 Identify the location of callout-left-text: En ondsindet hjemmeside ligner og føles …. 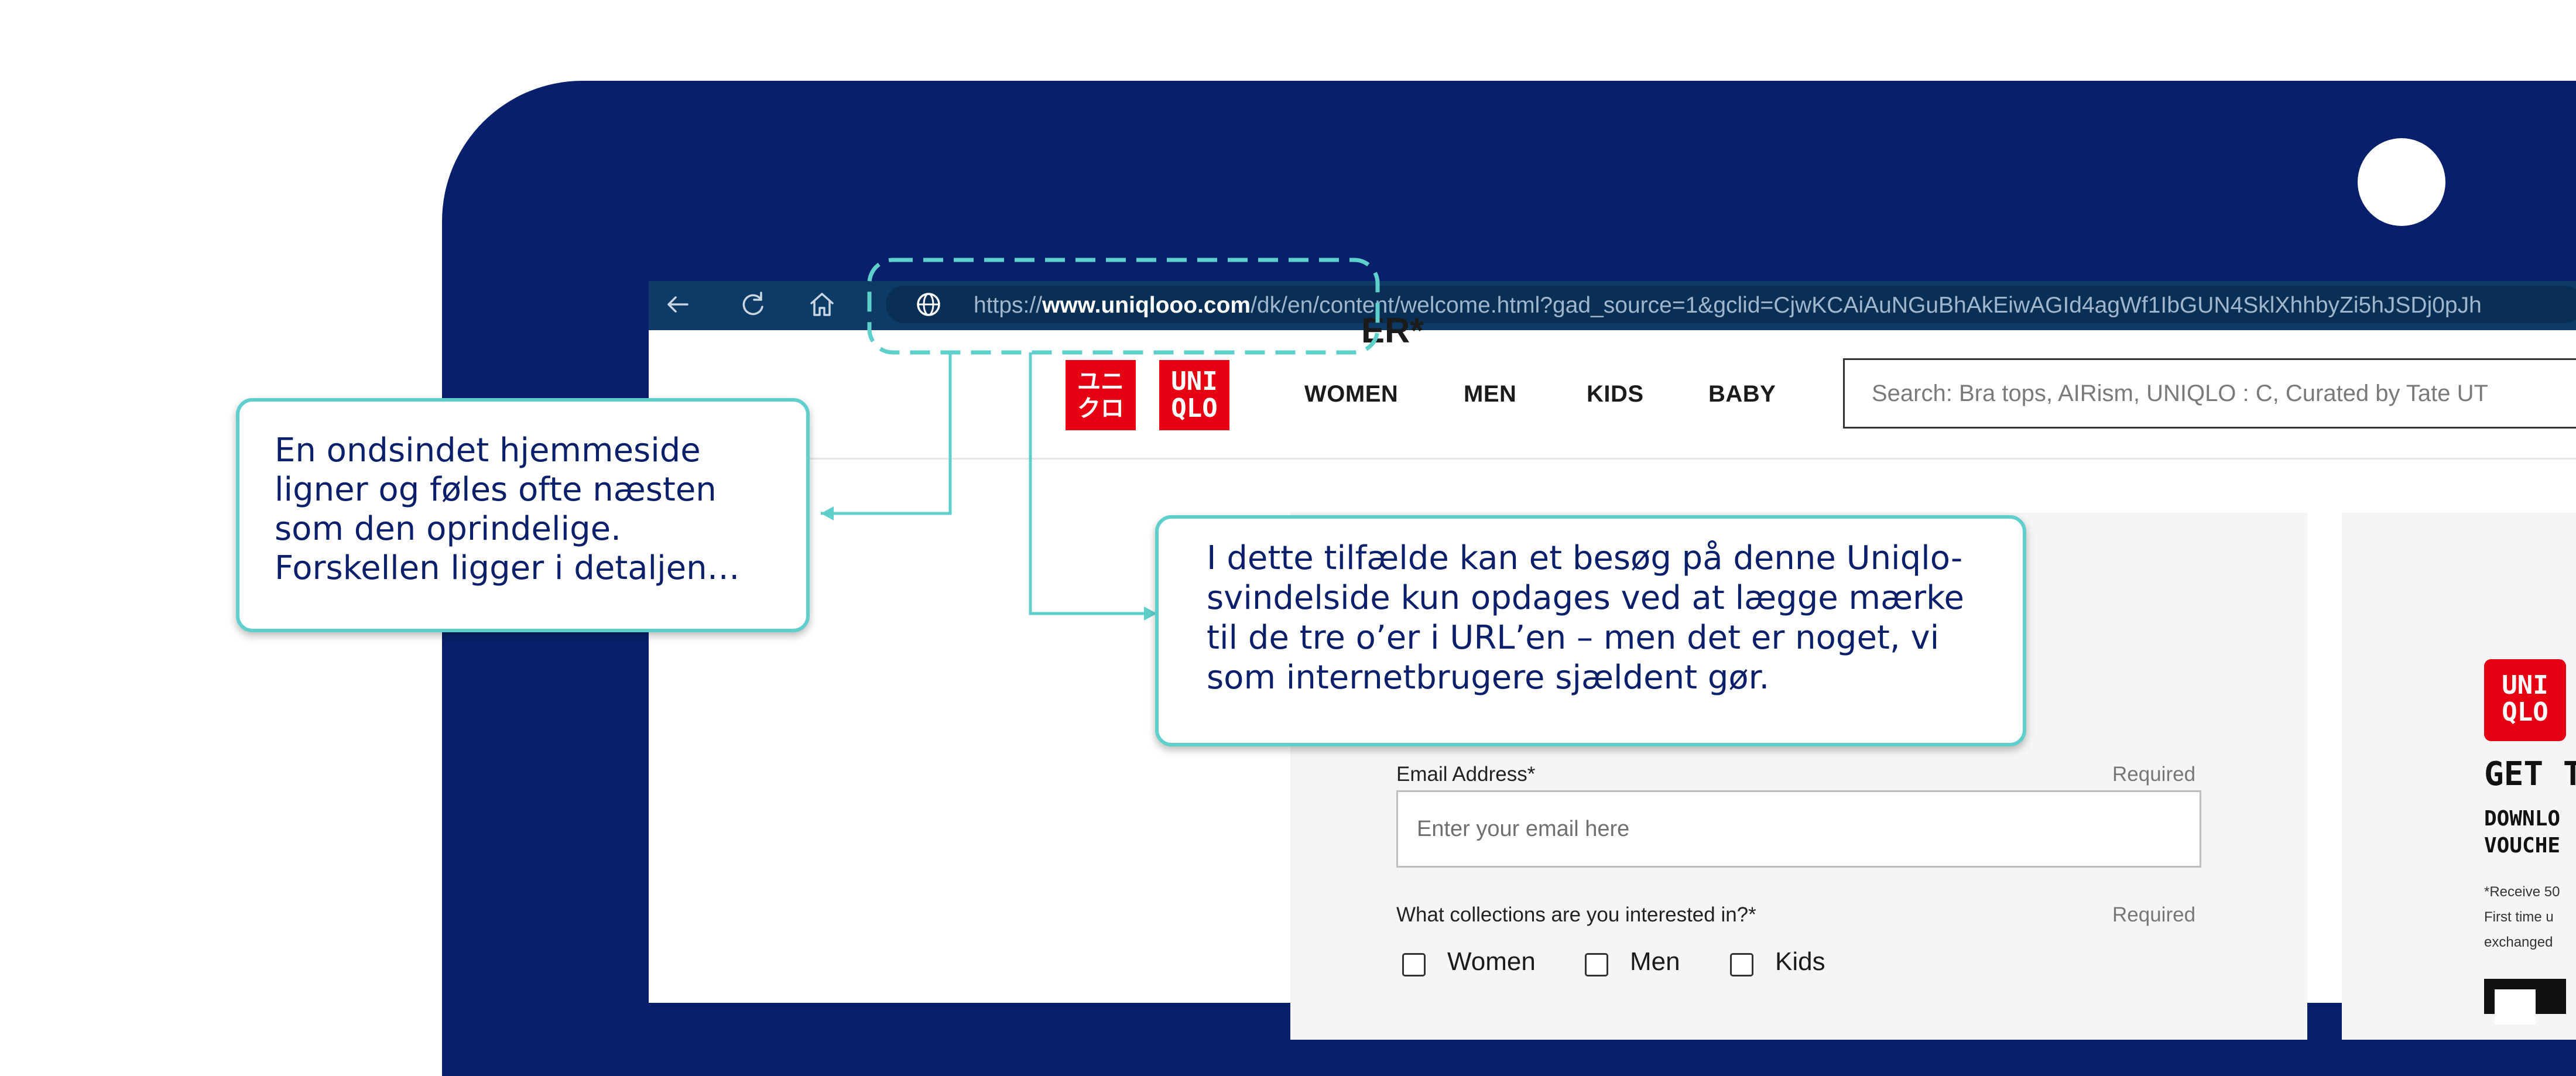
(507, 509).